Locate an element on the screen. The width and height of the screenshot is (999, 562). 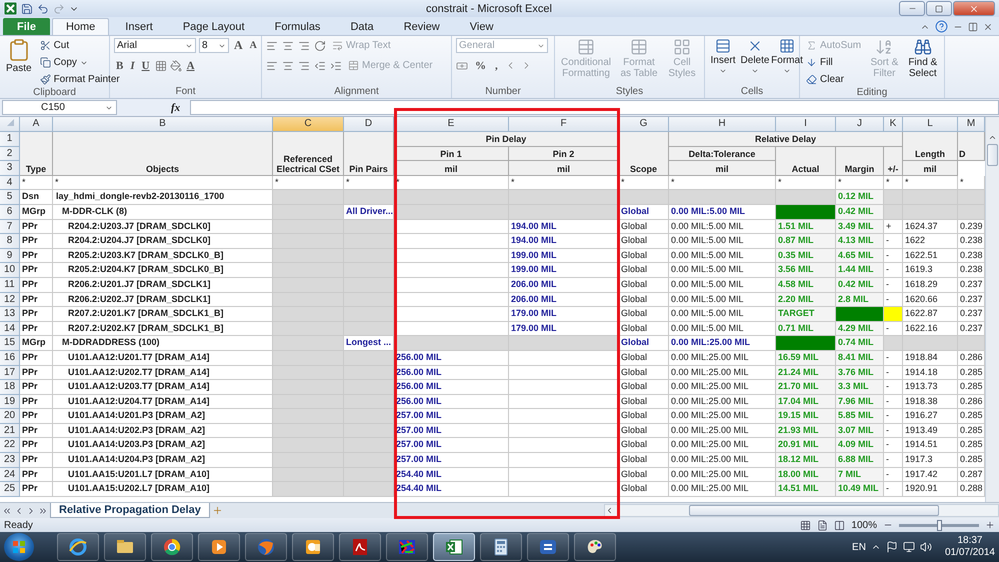
taskbar-button is located at coordinates (454, 547).